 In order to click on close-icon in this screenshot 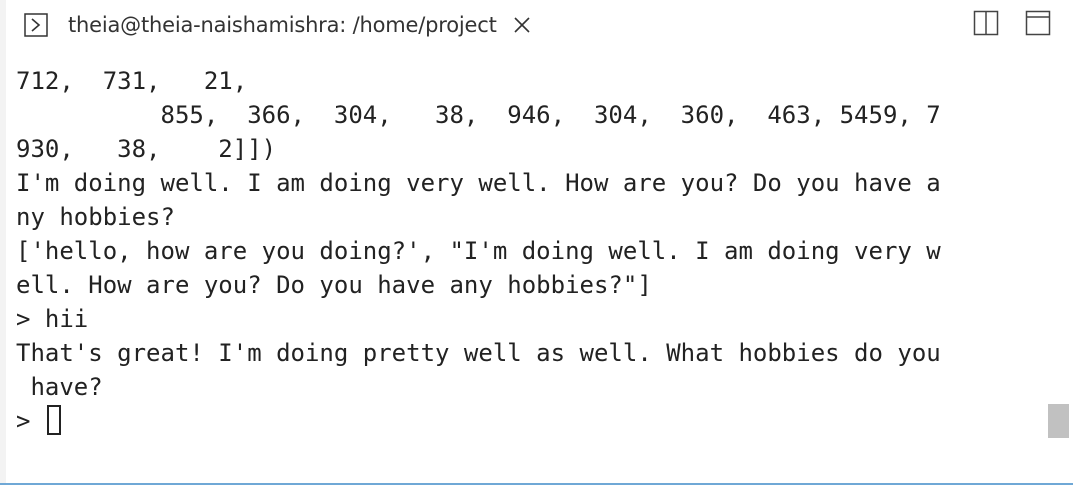, I will do `click(522, 25)`.